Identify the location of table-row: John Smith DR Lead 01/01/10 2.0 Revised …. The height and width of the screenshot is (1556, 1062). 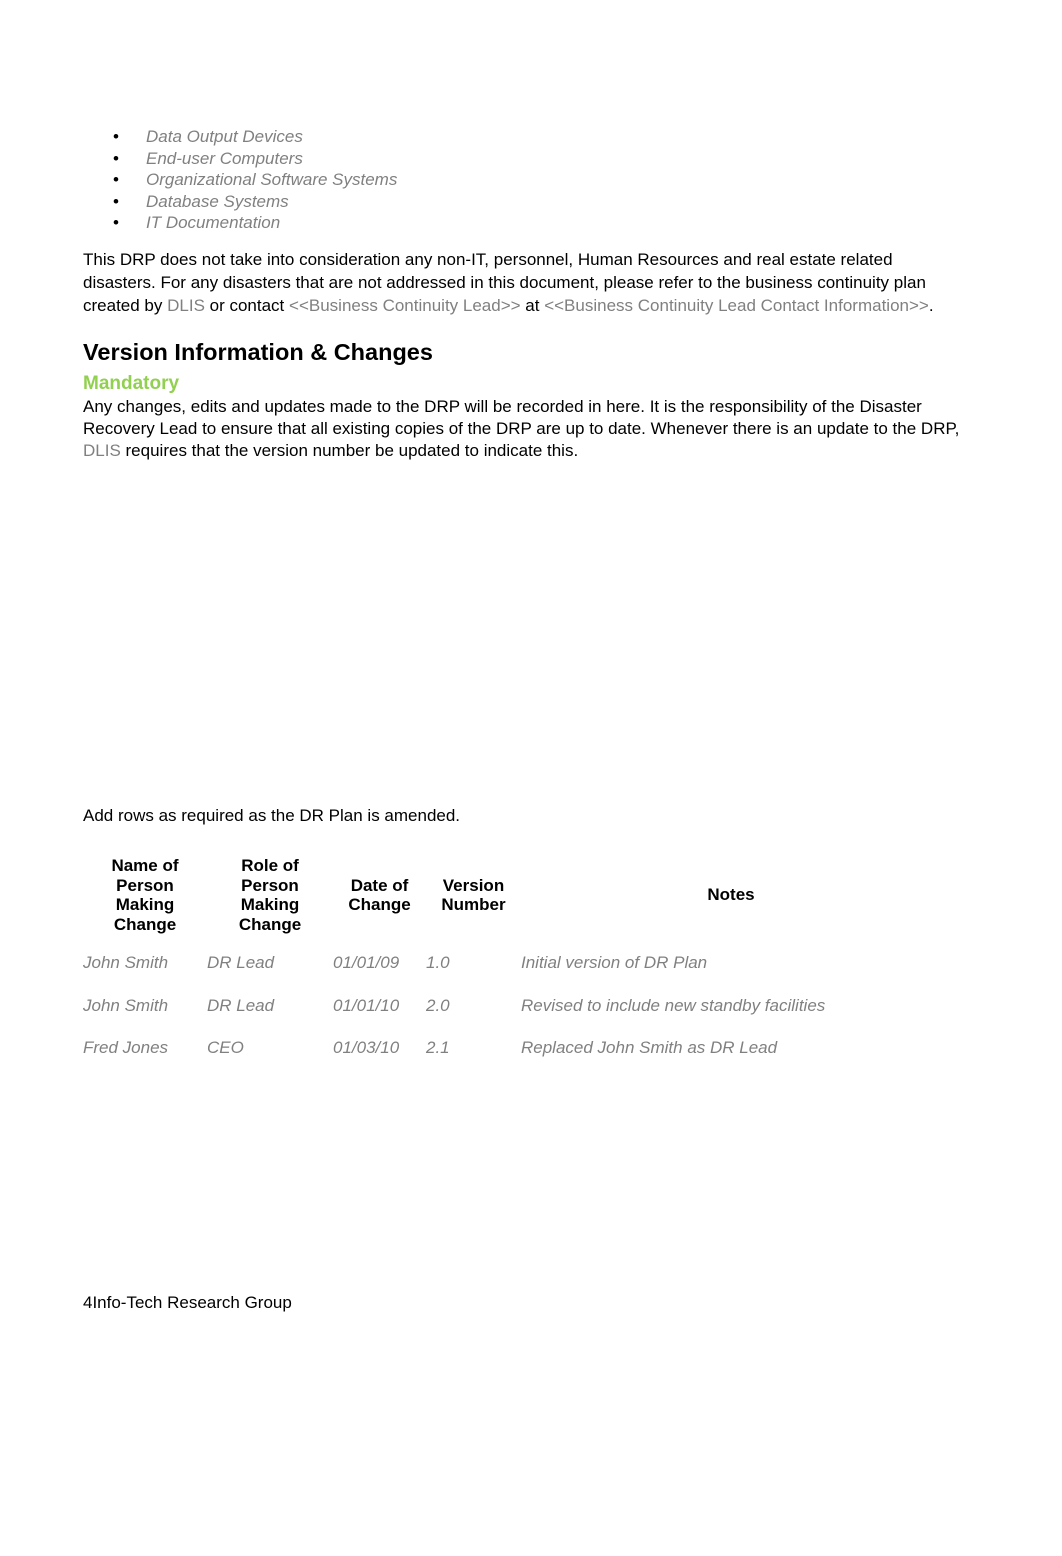
(512, 1006).